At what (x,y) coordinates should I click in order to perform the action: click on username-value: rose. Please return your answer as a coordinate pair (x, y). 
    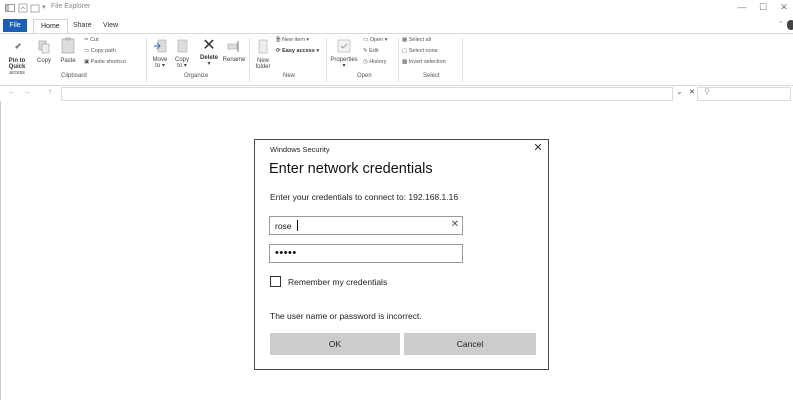
    Looking at the image, I should click on (283, 226).